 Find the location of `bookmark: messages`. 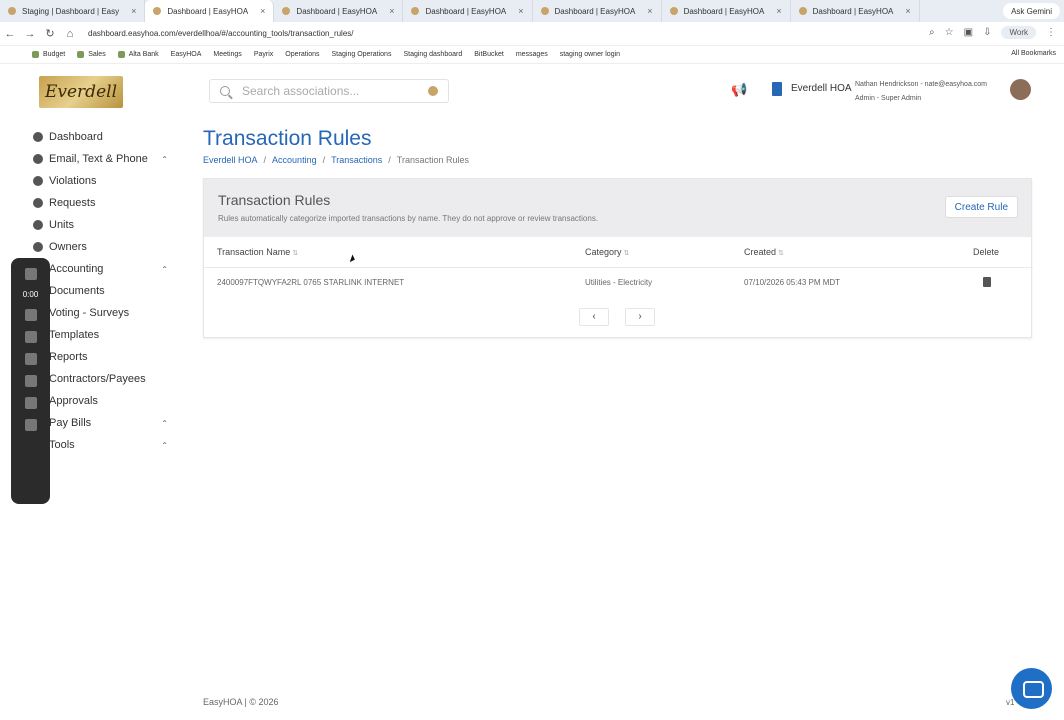

bookmark: messages is located at coordinates (532, 54).